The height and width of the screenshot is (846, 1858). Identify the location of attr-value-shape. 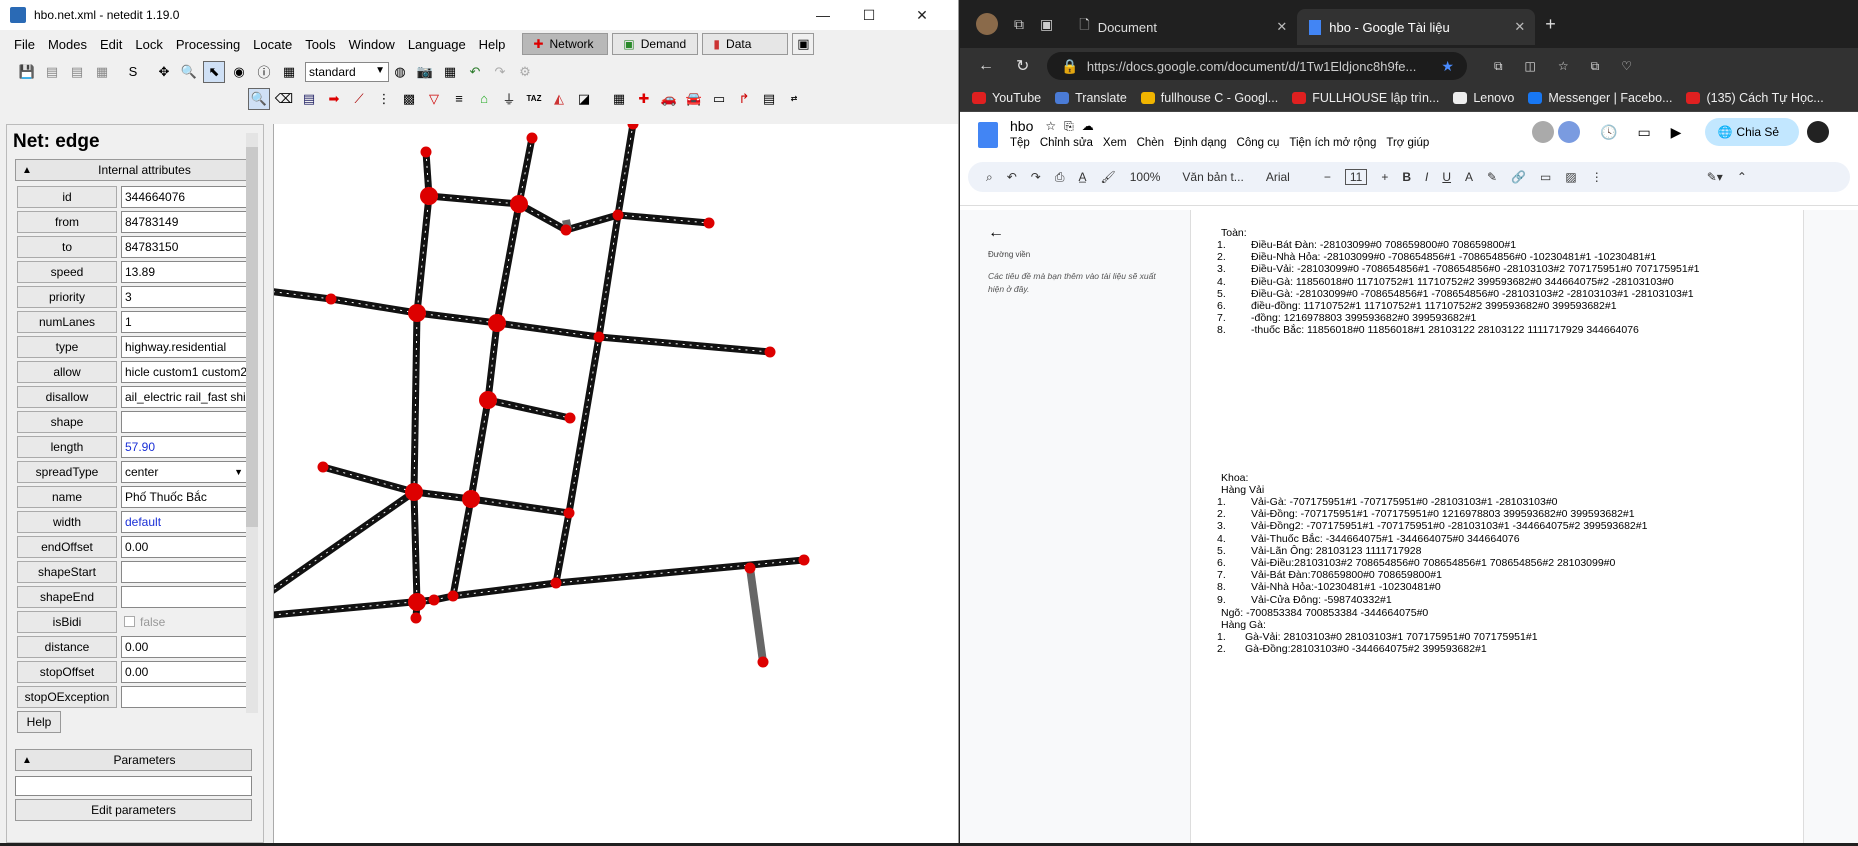
(184, 421).